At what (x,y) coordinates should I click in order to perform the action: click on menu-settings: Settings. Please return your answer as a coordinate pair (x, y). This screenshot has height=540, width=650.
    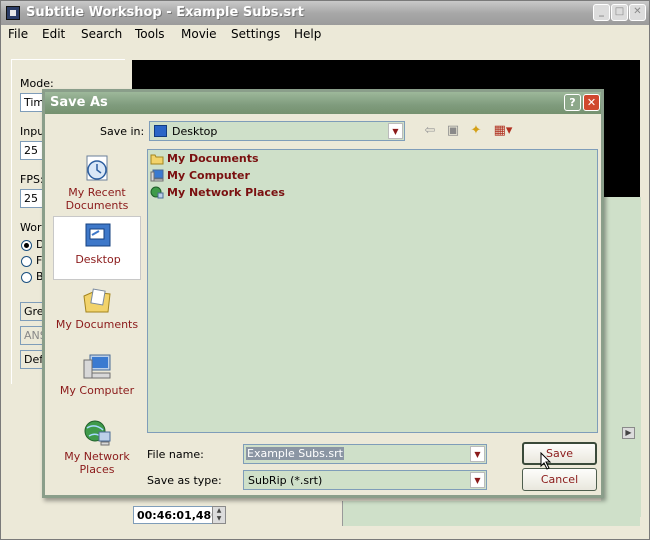
    Looking at the image, I should click on (255, 34).